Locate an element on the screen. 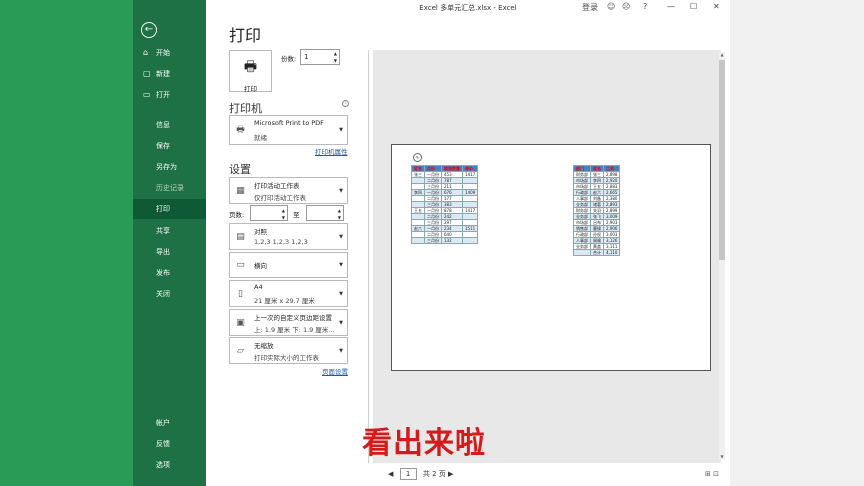  table-row: 行政部 孙权 3,003 is located at coordinates (597, 234).